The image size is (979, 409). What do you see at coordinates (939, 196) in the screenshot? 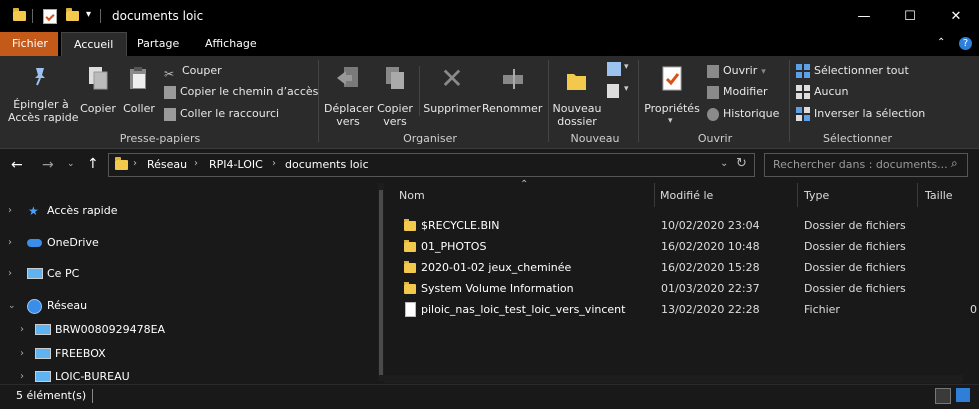
I see `column-header-size: Taille` at bounding box center [939, 196].